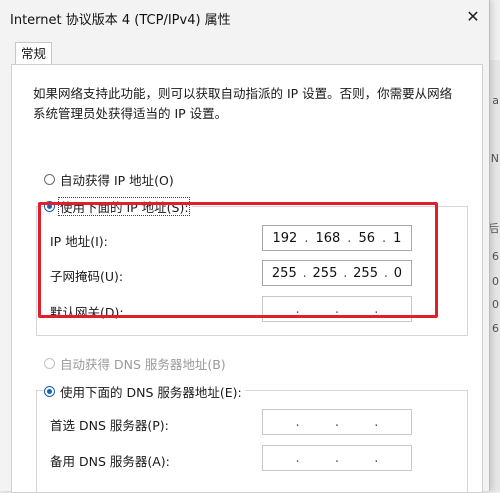 The height and width of the screenshot is (493, 500). I want to click on window-title: Internet 协议版本 4 (TCP/IPv4) 属性, so click(120, 20).